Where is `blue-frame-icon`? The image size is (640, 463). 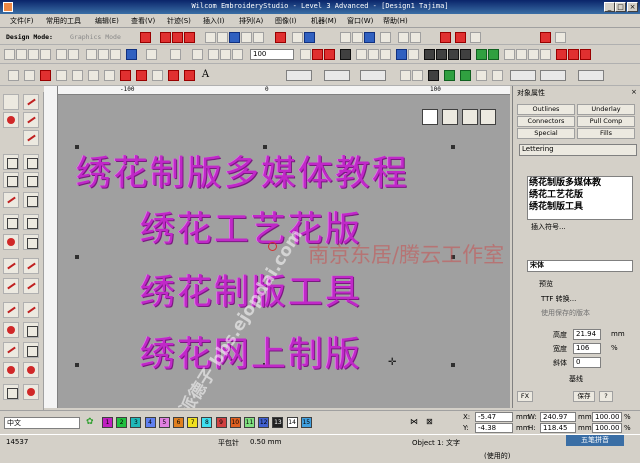
blue-frame-icon is located at coordinates (309, 37).